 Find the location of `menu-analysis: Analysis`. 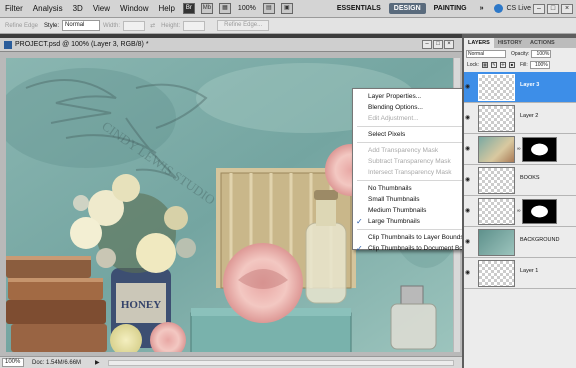

menu-analysis: Analysis is located at coordinates (48, 8).